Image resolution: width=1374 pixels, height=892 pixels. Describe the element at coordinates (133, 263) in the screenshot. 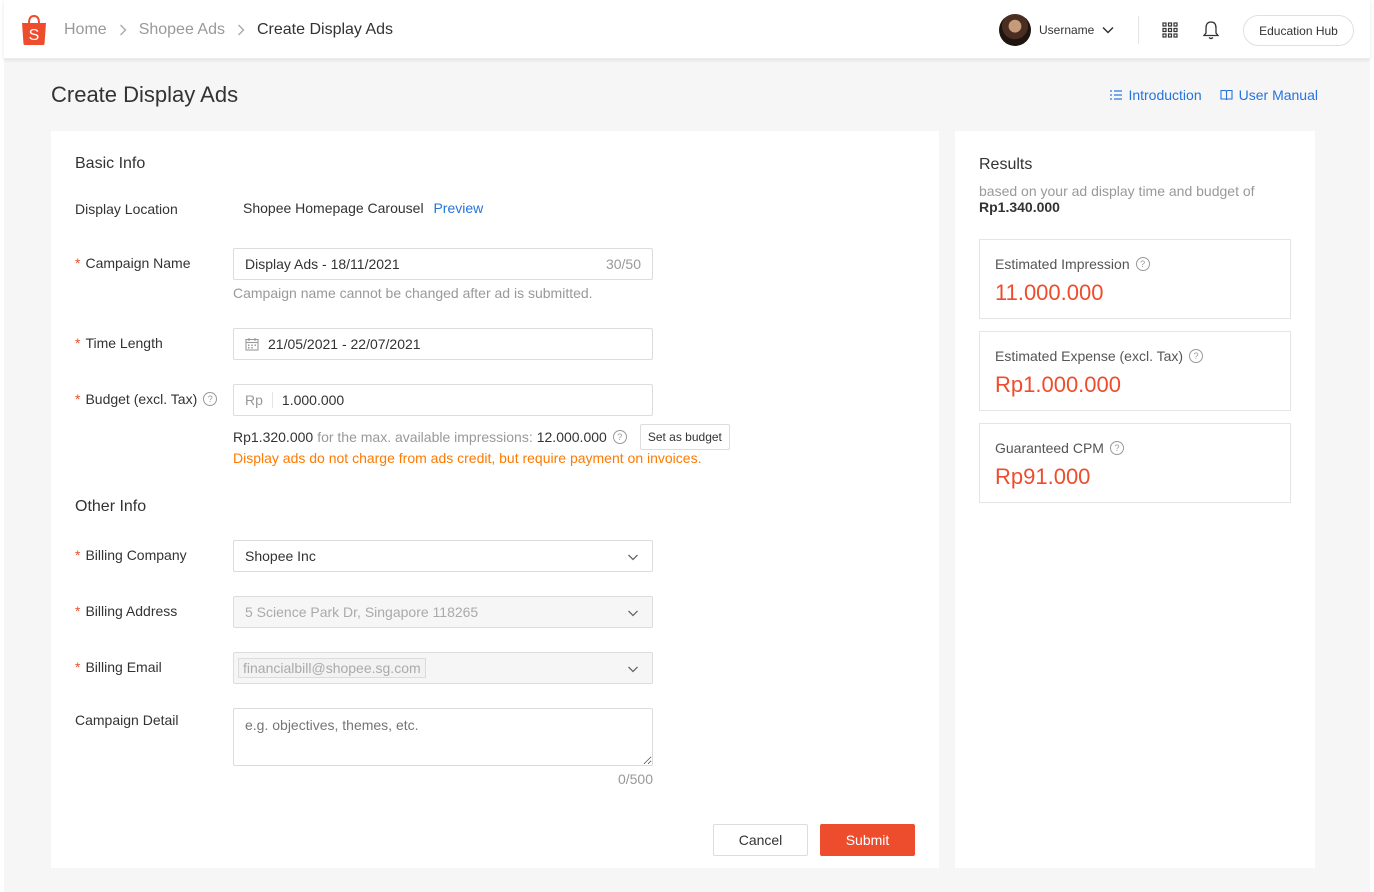

I see `campaign-name-label: * Campaign Name` at that location.